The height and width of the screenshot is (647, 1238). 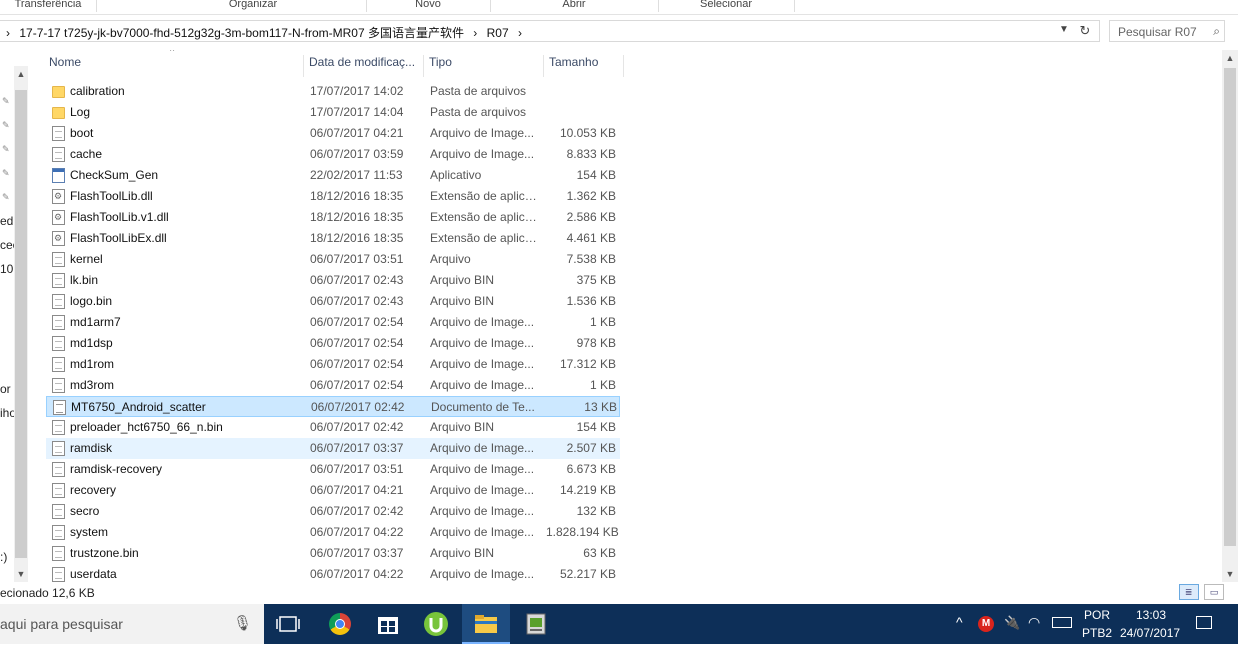 I want to click on clock-date: 24/07/2017, so click(x=1150, y=633).